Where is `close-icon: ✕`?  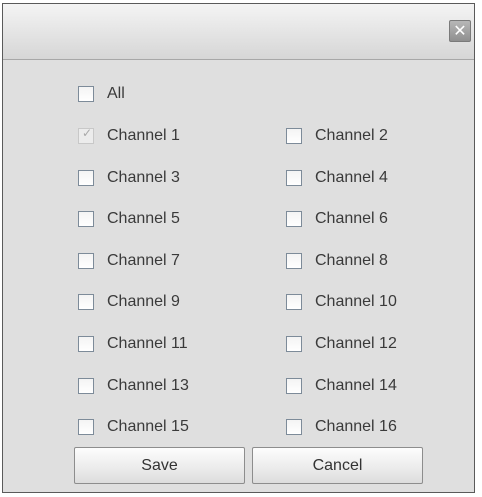
close-icon: ✕ is located at coordinates (460, 30).